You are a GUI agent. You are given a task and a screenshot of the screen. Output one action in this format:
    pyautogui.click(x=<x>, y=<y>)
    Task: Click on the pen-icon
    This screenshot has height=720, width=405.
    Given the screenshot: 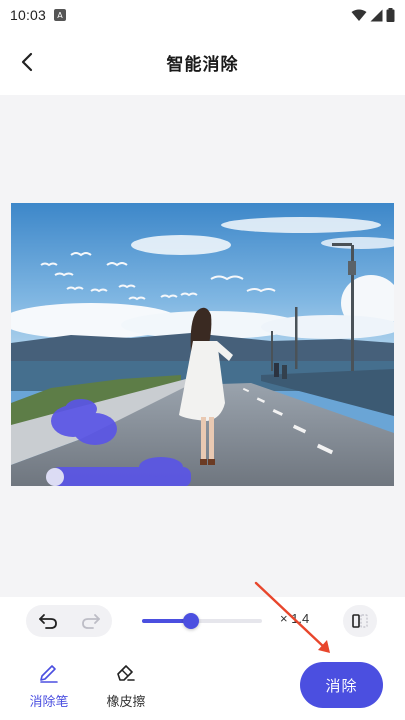 What is the action you would take?
    pyautogui.click(x=49, y=672)
    